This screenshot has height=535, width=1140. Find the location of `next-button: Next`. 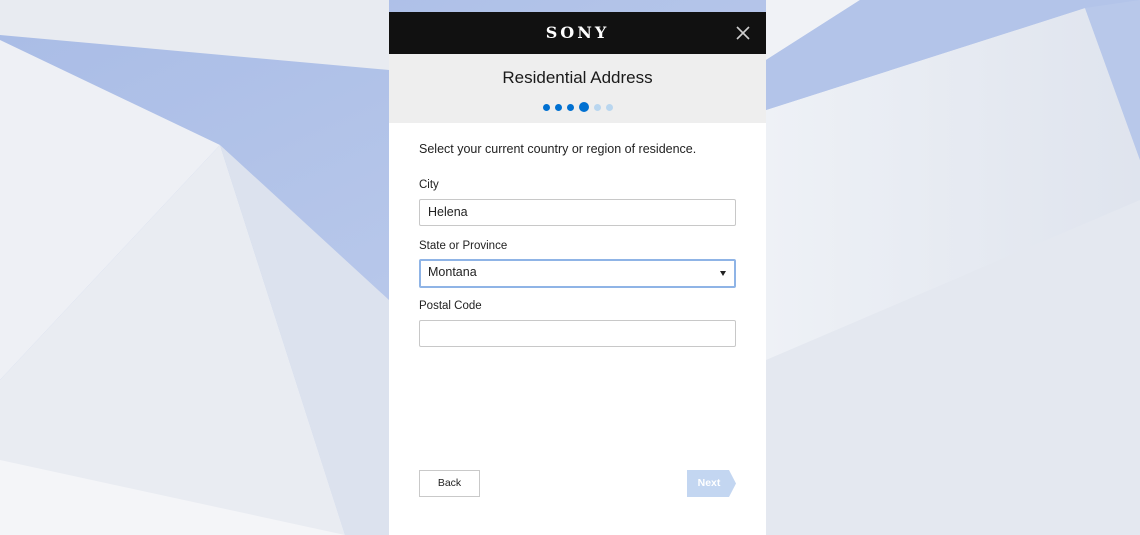

next-button: Next is located at coordinates (712, 483).